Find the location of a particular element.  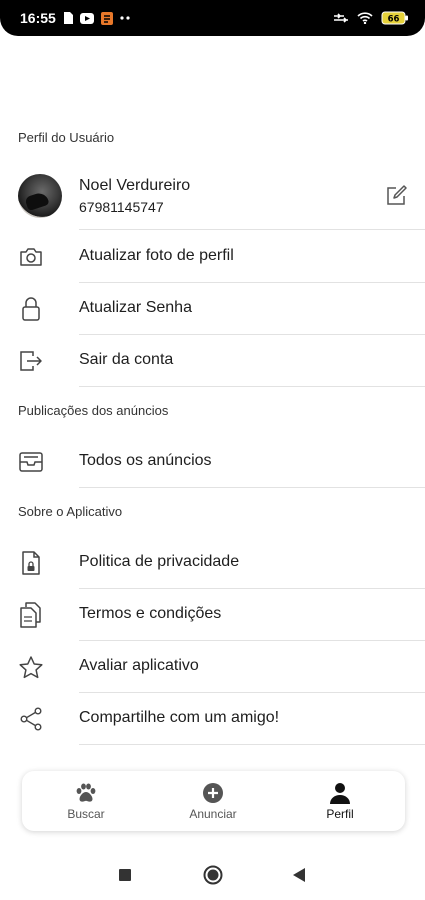

home-icon is located at coordinates (213, 875).